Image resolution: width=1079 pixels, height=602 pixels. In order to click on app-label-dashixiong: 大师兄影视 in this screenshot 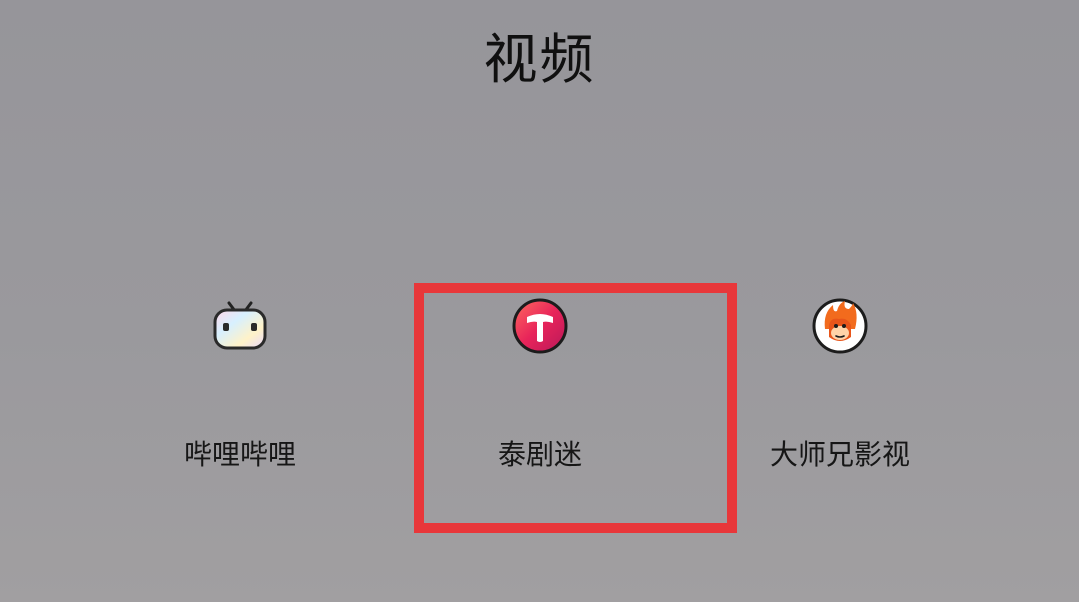, I will do `click(839, 454)`.